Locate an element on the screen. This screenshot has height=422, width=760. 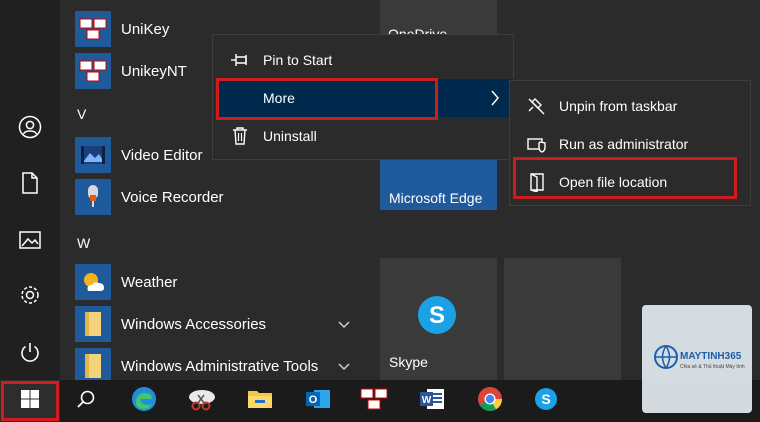
menu-label: Pin to Start is located at coordinates (298, 60).